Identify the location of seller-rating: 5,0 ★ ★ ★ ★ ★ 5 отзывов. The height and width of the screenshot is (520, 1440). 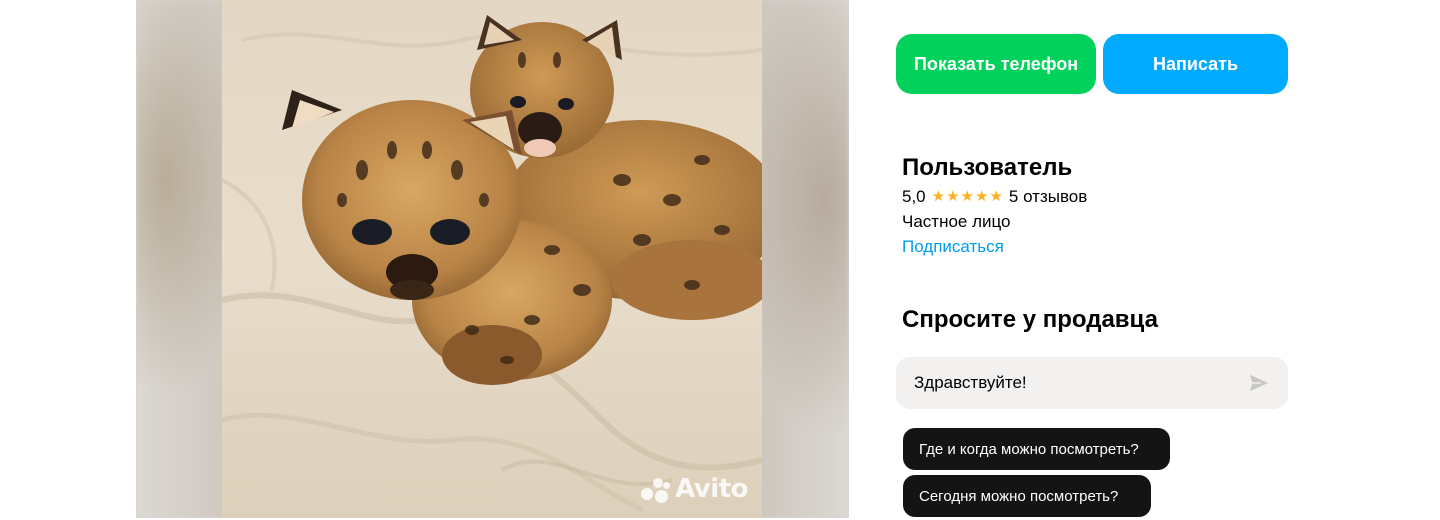
(994, 197).